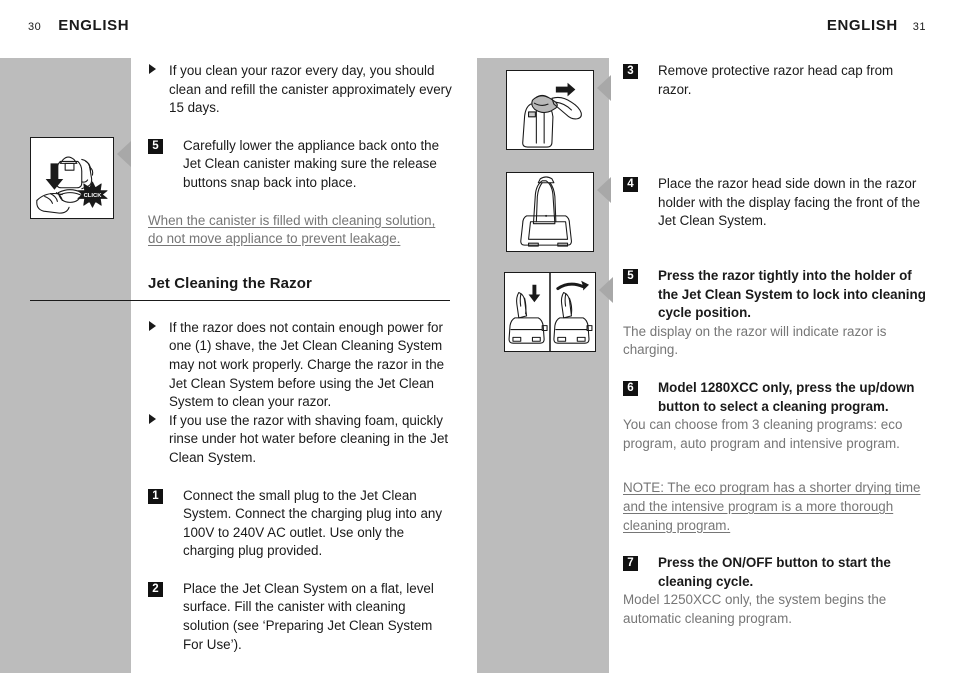 The image size is (954, 673). I want to click on step-7-badge: 7, so click(630, 564).